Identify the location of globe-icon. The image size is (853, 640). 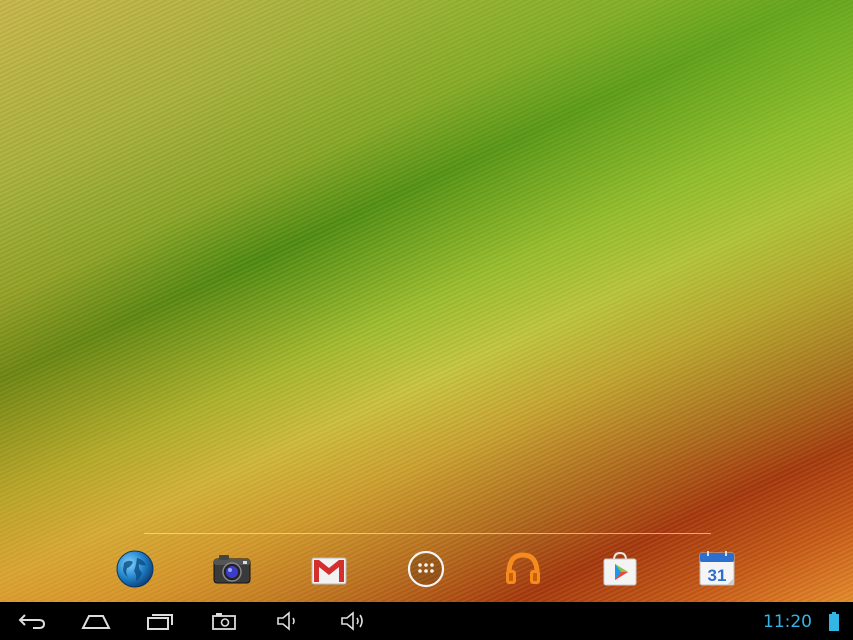
(135, 569).